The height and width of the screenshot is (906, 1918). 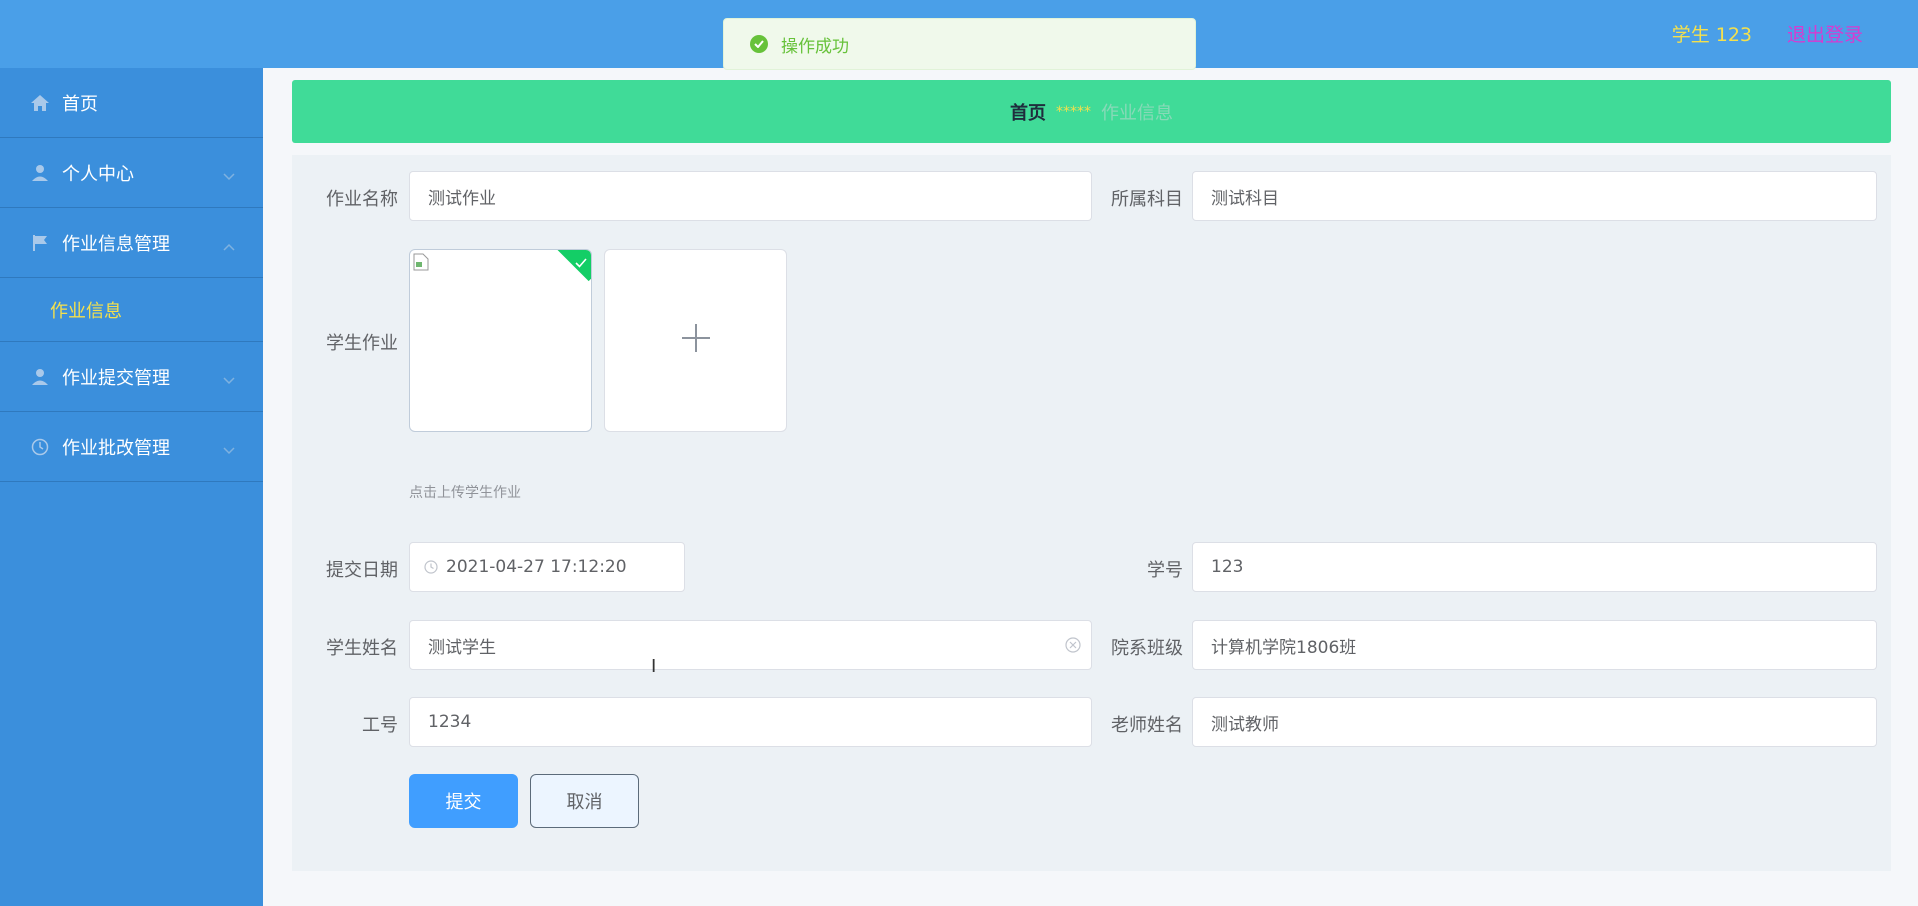 I want to click on sidebar: 首页 个人中心 作业信息管理 作业信息 作业提交管理 作业批改管理, so click(x=131, y=487).